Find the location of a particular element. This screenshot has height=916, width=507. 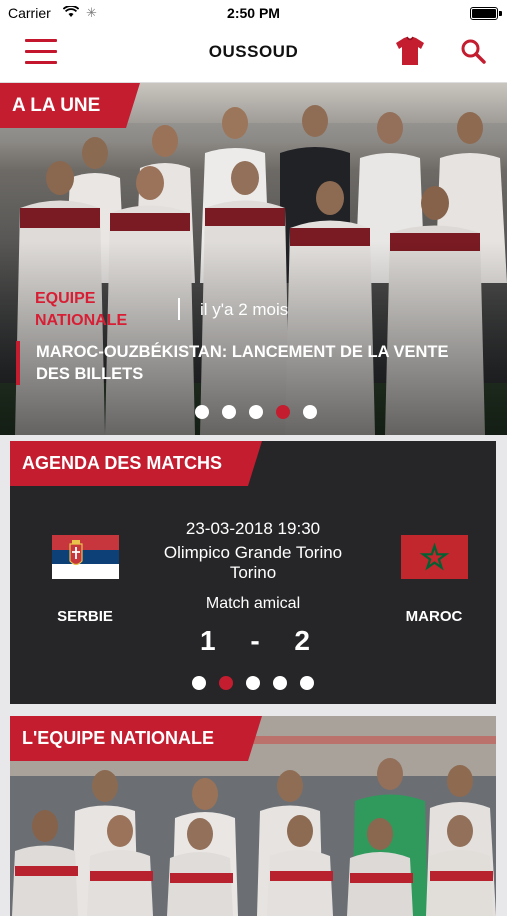

jersey-icon is located at coordinates (410, 51).